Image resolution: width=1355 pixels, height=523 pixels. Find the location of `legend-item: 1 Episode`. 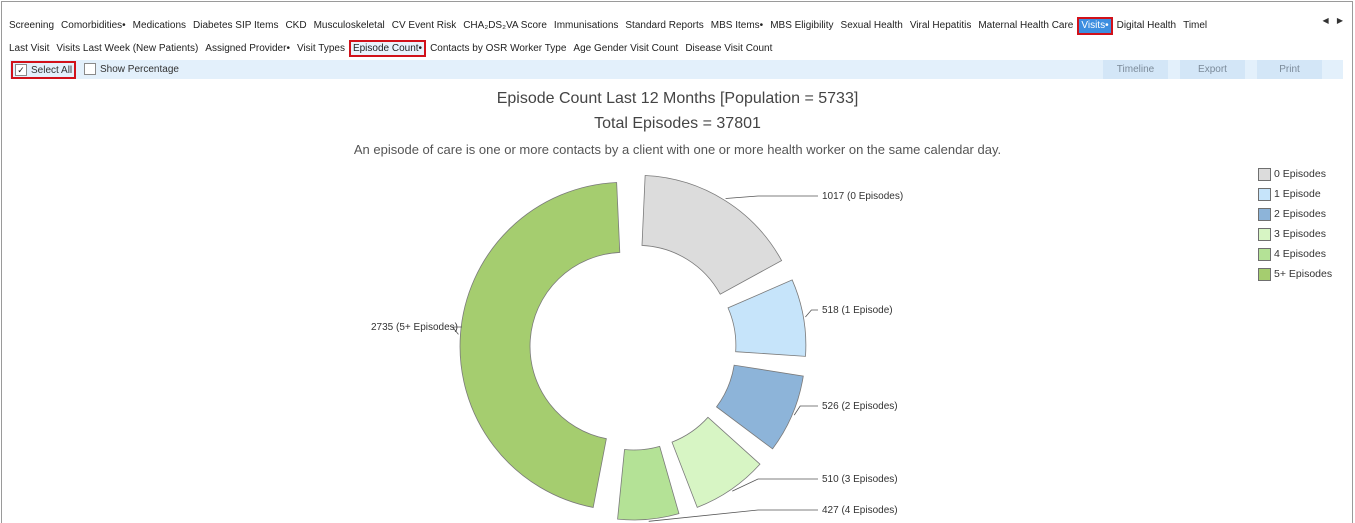

legend-item: 1 Episode is located at coordinates (1295, 194).